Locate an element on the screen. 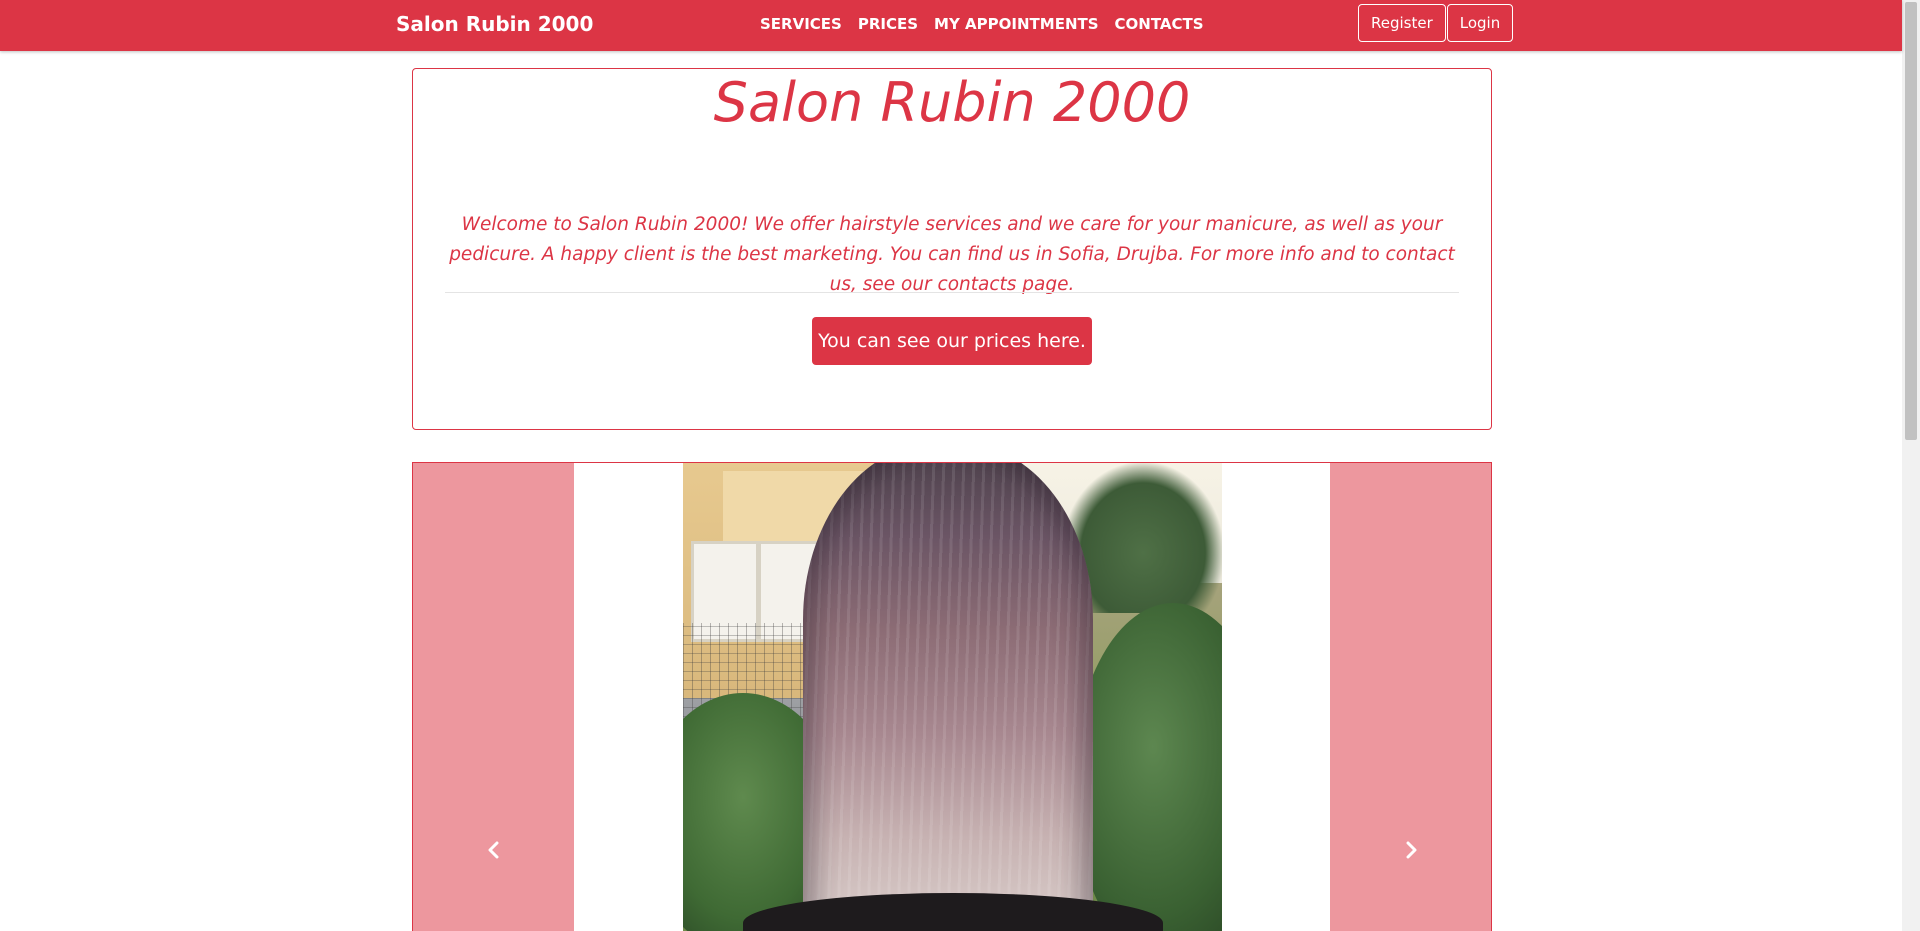 The height and width of the screenshot is (931, 1920). carousel-hair-photo is located at coordinates (952, 697).